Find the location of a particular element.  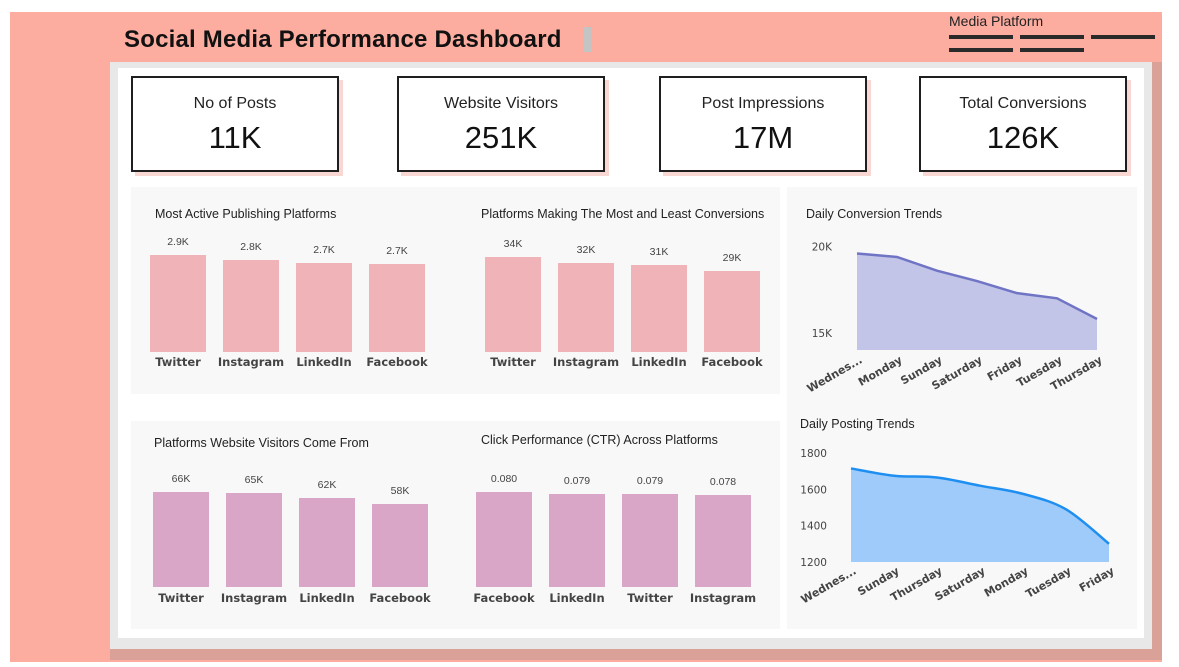

kpi-value: 17M is located at coordinates (763, 137).